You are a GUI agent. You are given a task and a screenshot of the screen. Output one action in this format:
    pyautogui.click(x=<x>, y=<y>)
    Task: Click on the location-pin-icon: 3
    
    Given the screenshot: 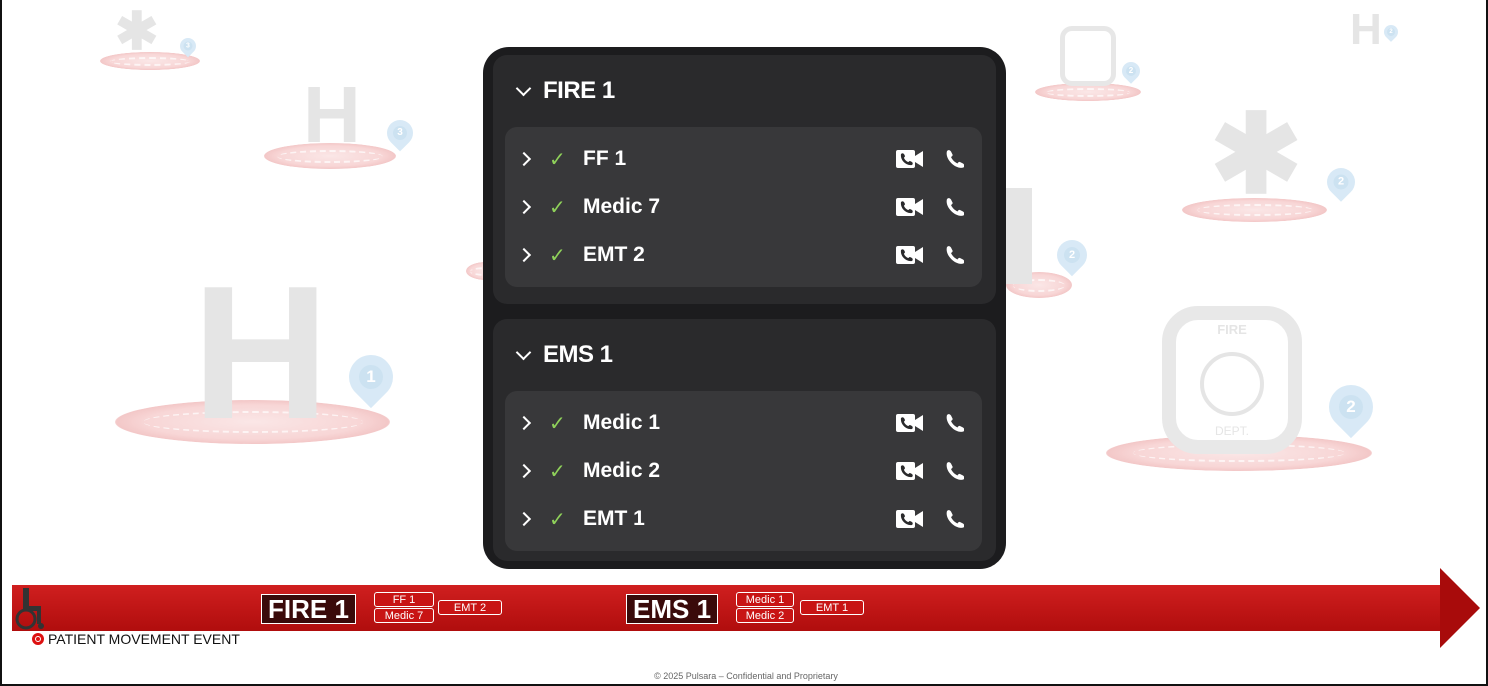 What is the action you would take?
    pyautogui.click(x=400, y=133)
    